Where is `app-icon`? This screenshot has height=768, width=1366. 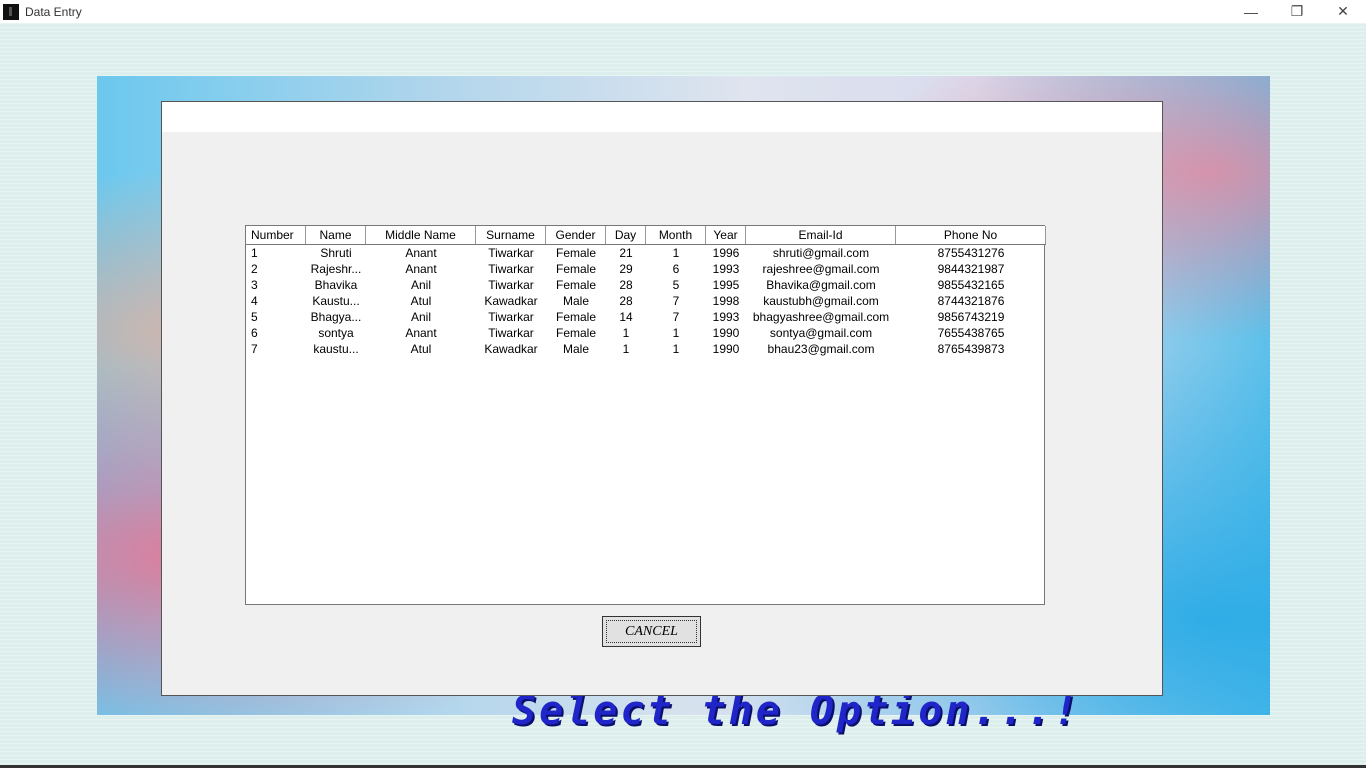
app-icon is located at coordinates (11, 11).